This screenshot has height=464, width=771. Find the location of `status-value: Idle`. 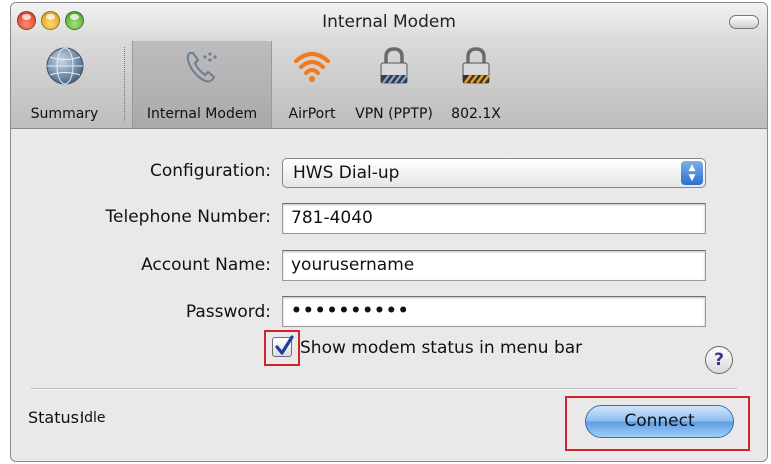

status-value: Idle is located at coordinates (93, 418).